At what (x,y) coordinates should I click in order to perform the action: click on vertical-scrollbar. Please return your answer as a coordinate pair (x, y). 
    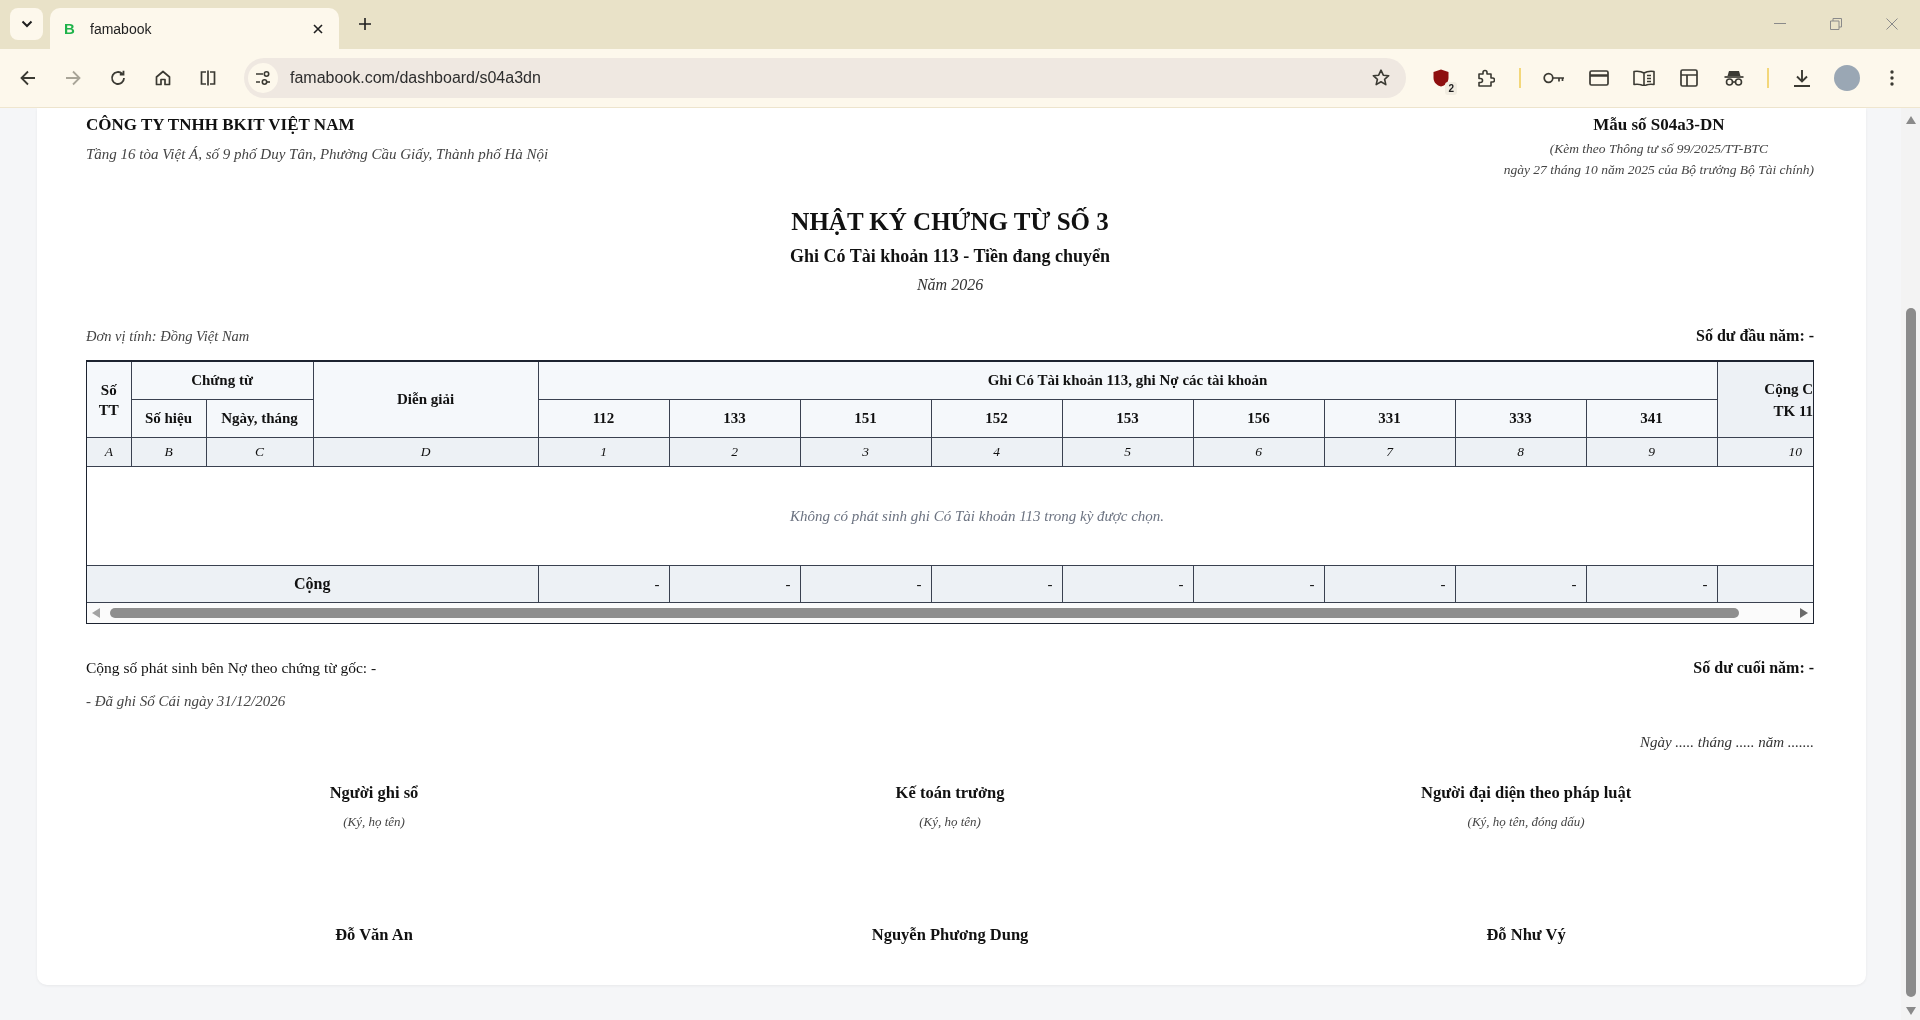
    Looking at the image, I should click on (1910, 564).